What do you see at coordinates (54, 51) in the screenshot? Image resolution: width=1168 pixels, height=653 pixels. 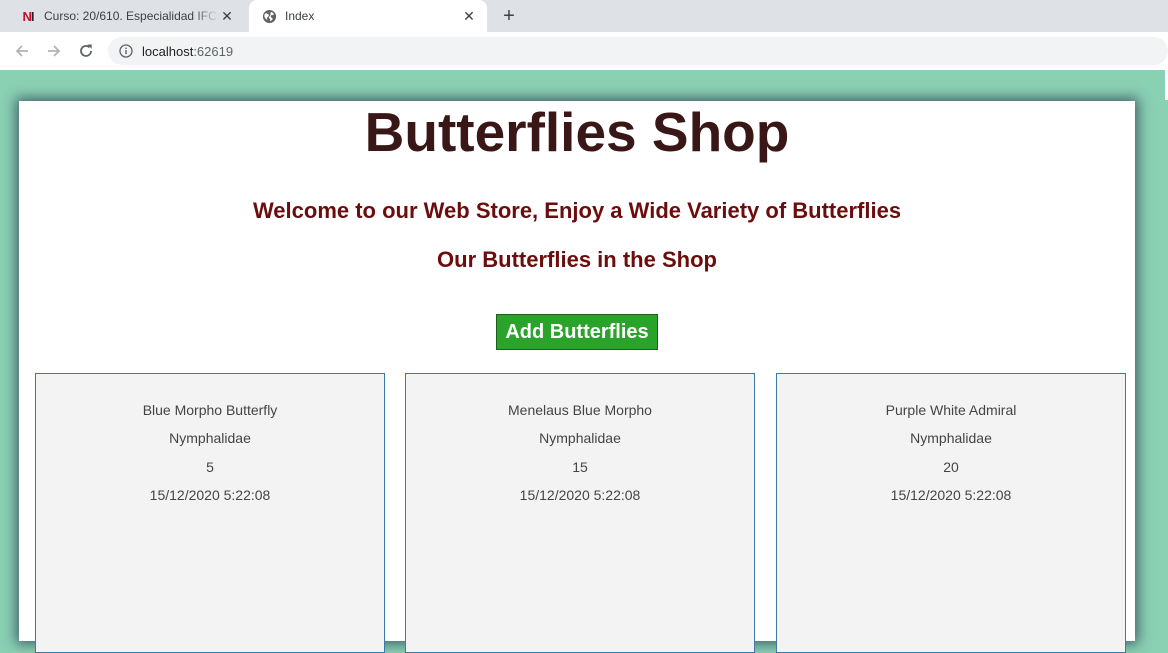 I see `forward-arrow-icon` at bounding box center [54, 51].